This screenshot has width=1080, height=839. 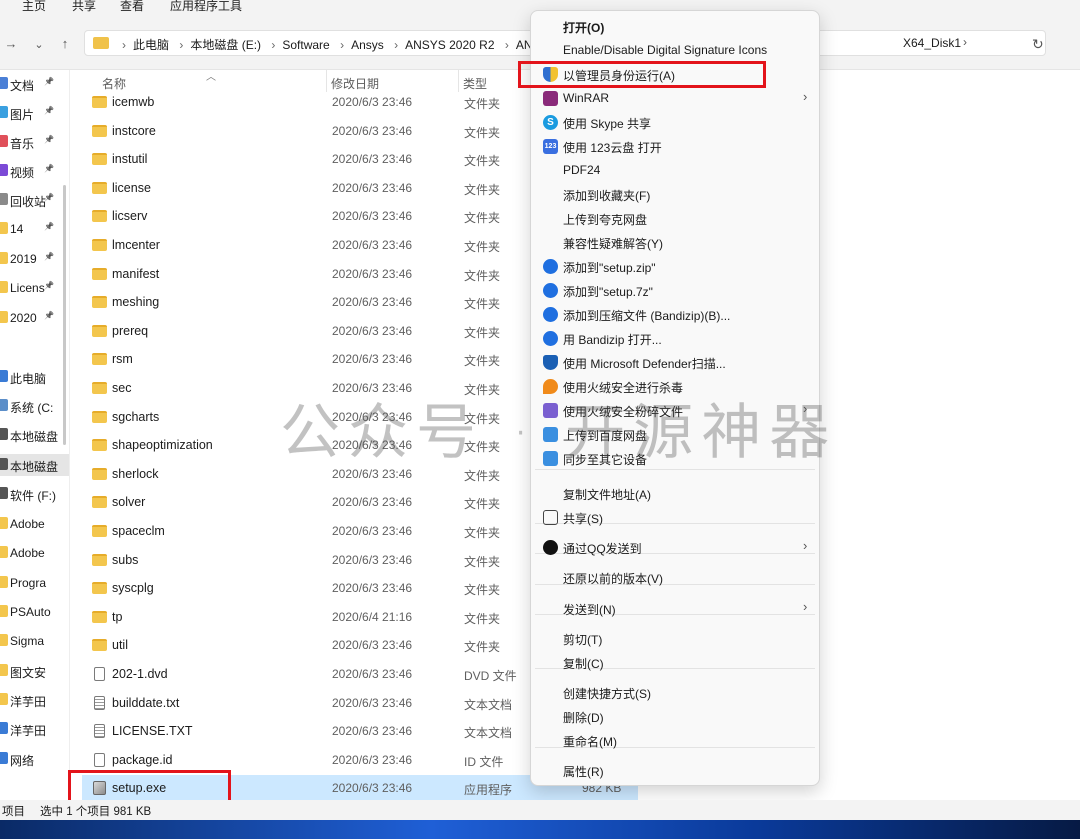 I want to click on nav-item: 2020 📌, so click(x=34, y=318).